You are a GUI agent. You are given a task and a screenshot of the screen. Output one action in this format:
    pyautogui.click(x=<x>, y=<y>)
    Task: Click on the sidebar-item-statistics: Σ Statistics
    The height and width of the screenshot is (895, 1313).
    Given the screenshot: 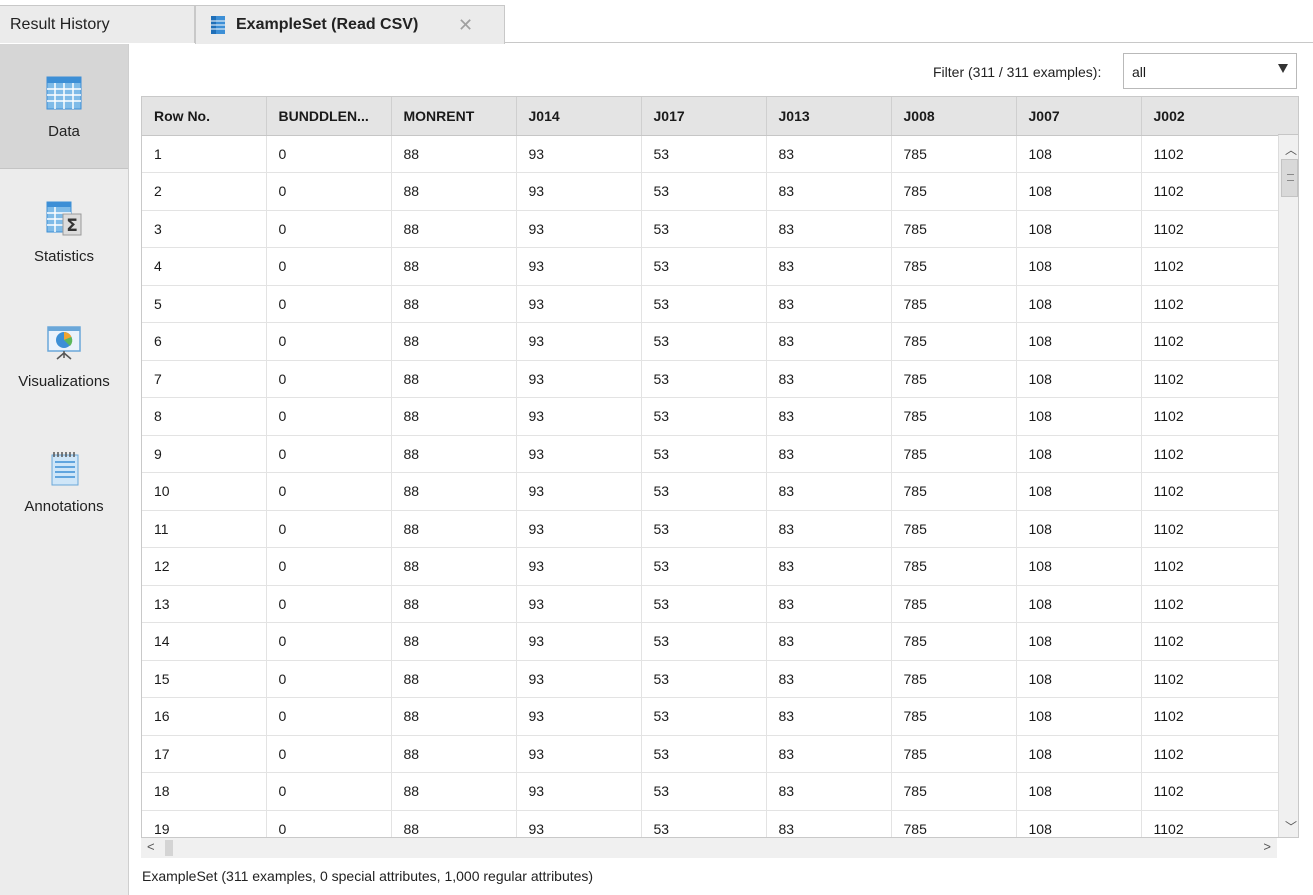 What is the action you would take?
    pyautogui.click(x=64, y=231)
    